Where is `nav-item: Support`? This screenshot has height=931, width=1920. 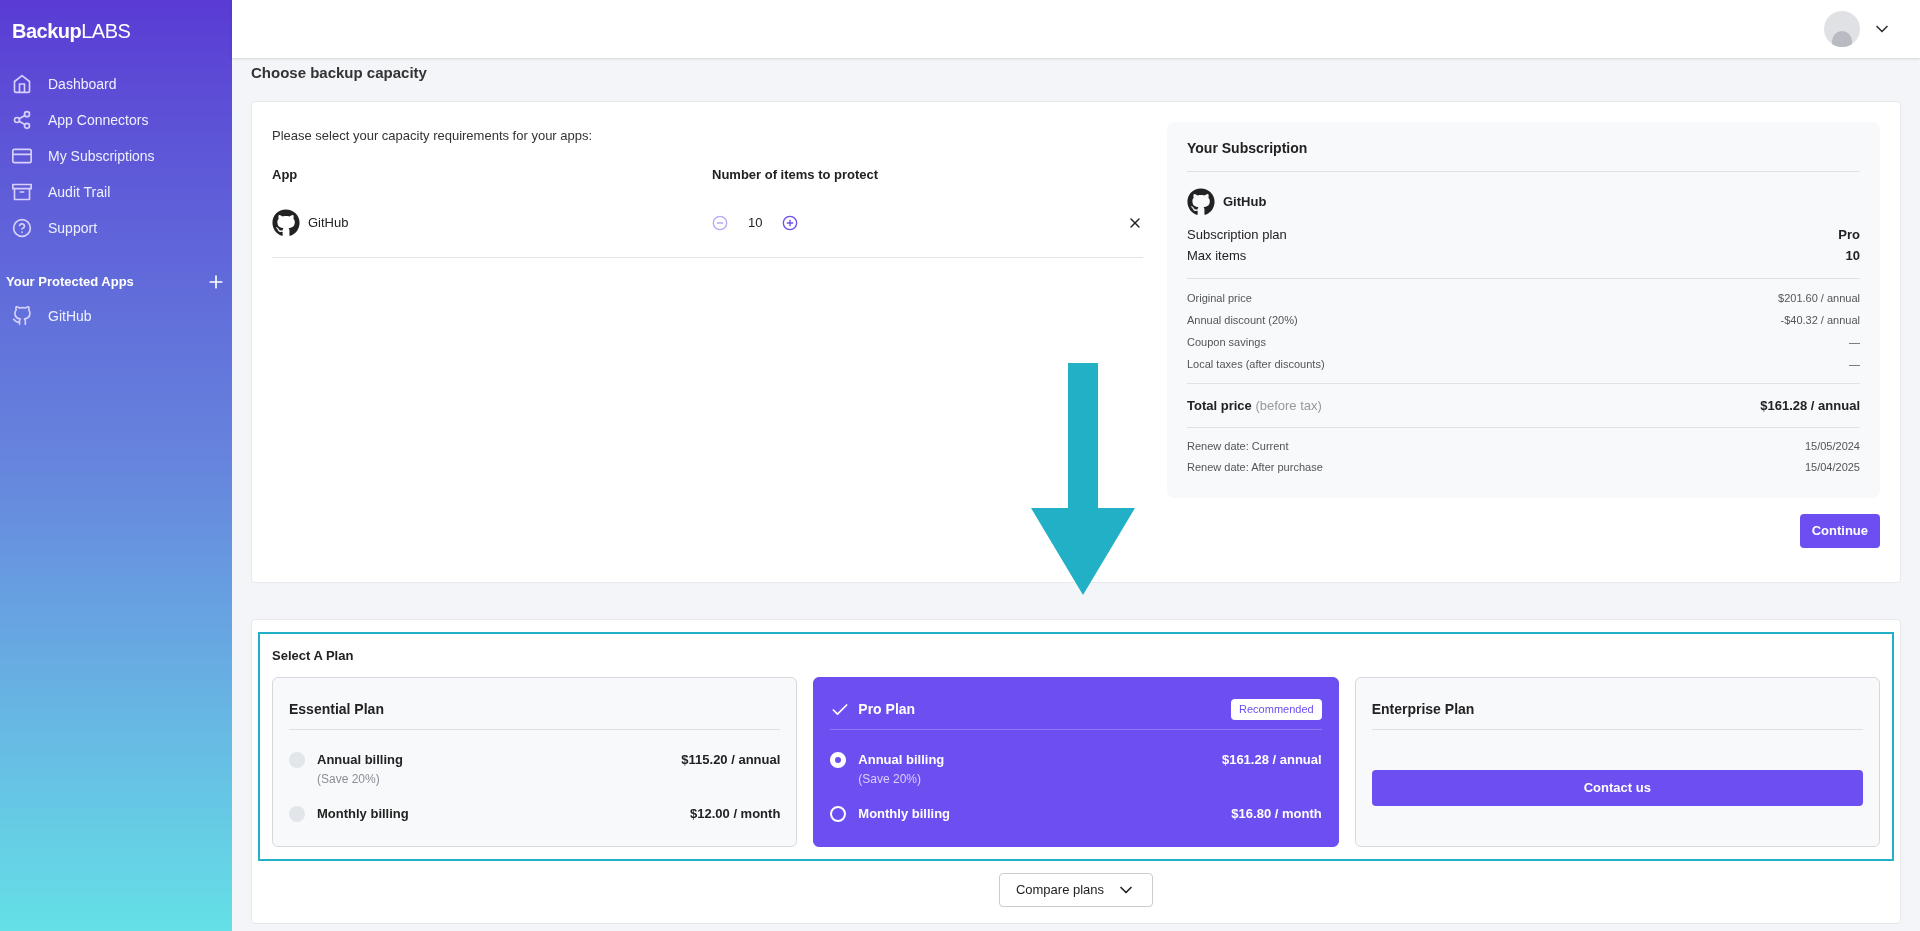 nav-item: Support is located at coordinates (116, 228).